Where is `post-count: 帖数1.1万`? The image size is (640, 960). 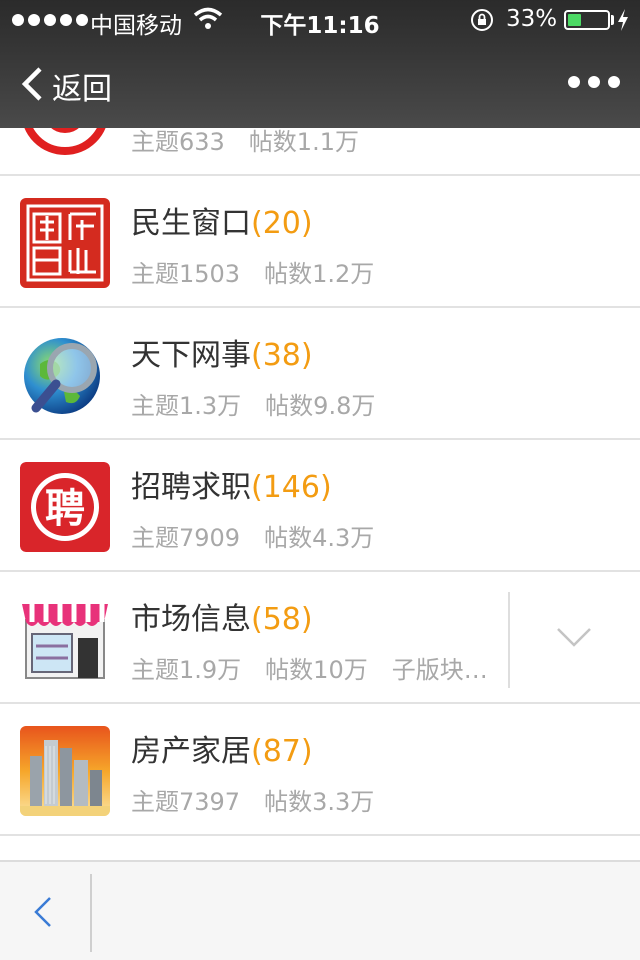 post-count: 帖数1.1万 is located at coordinates (303, 142).